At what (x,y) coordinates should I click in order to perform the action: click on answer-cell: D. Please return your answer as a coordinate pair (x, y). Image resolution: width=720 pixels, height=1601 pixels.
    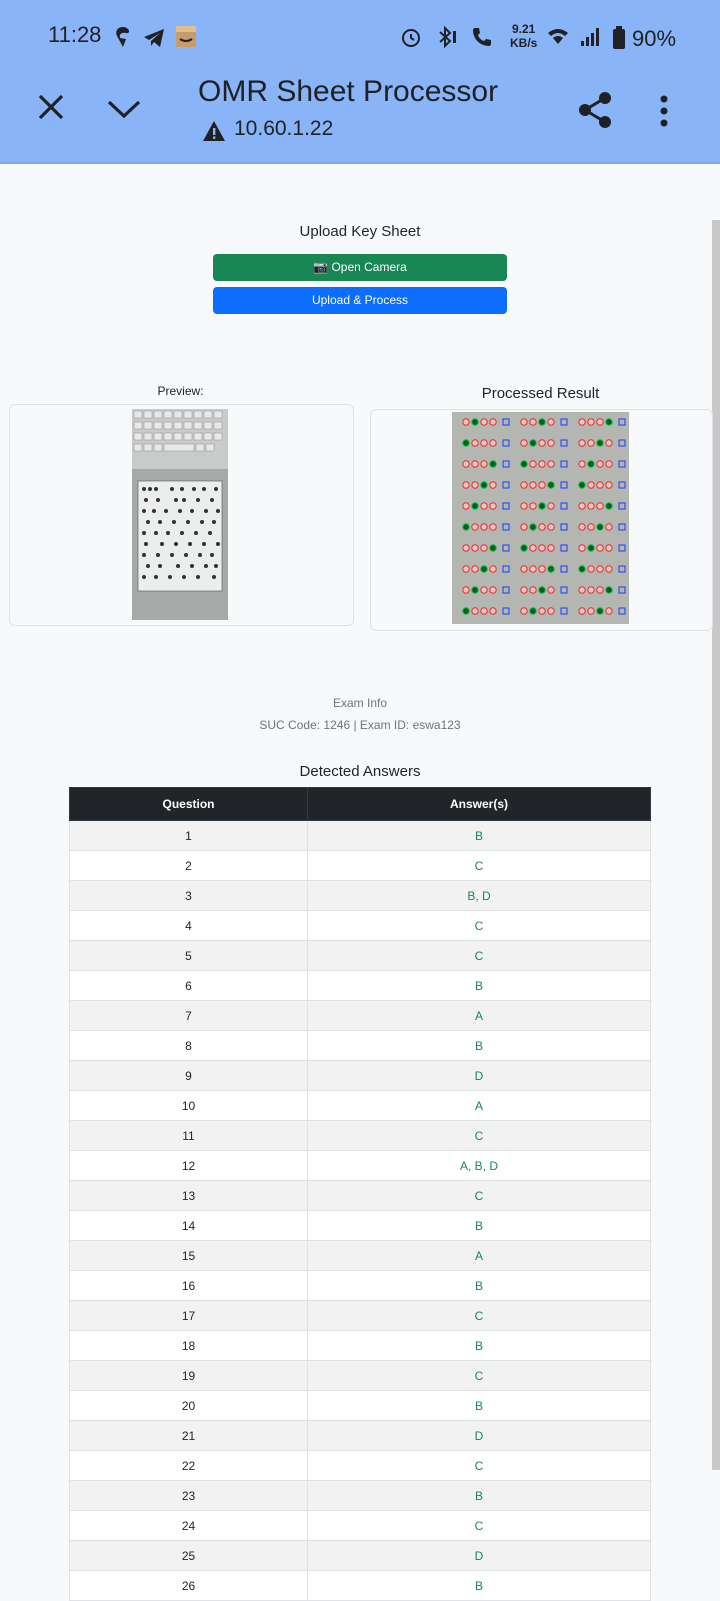
    Looking at the image, I should click on (479, 1075).